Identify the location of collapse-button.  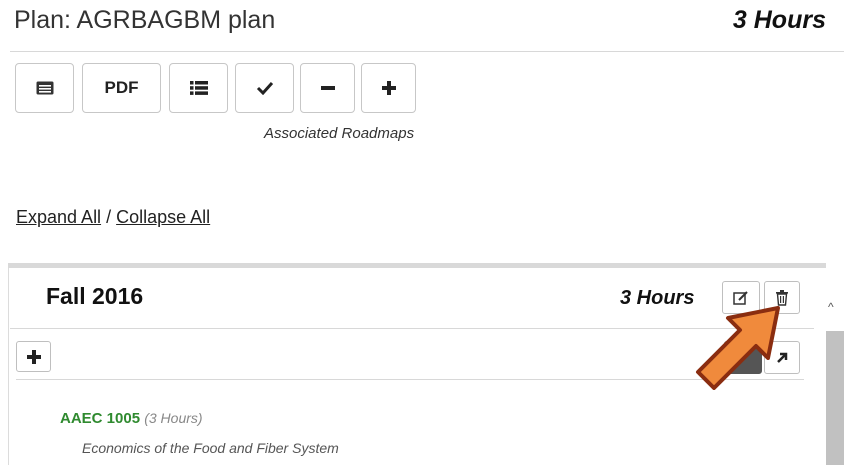
(327, 88).